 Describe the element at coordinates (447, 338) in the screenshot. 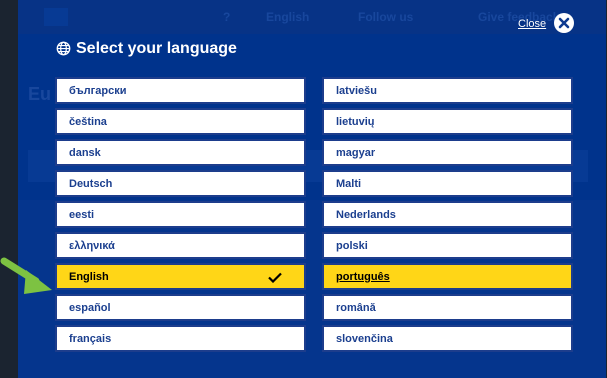

I see `language-option-slovak: slovenčina` at that location.